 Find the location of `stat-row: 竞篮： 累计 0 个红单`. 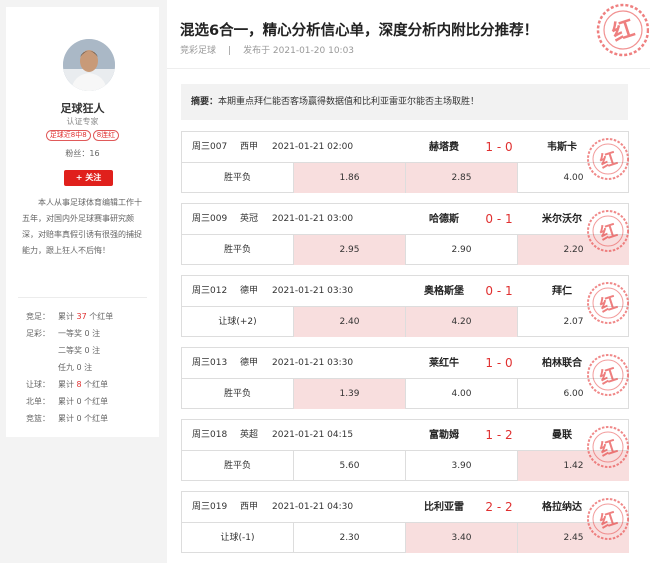

stat-row: 竞篮： 累计 0 个红单 is located at coordinates (67, 418).